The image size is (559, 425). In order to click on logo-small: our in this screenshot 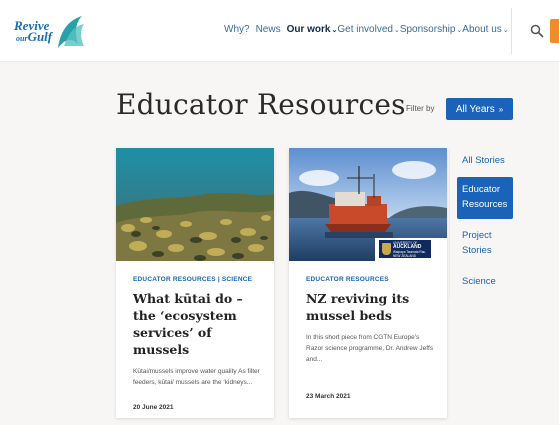, I will do `click(22, 38)`.